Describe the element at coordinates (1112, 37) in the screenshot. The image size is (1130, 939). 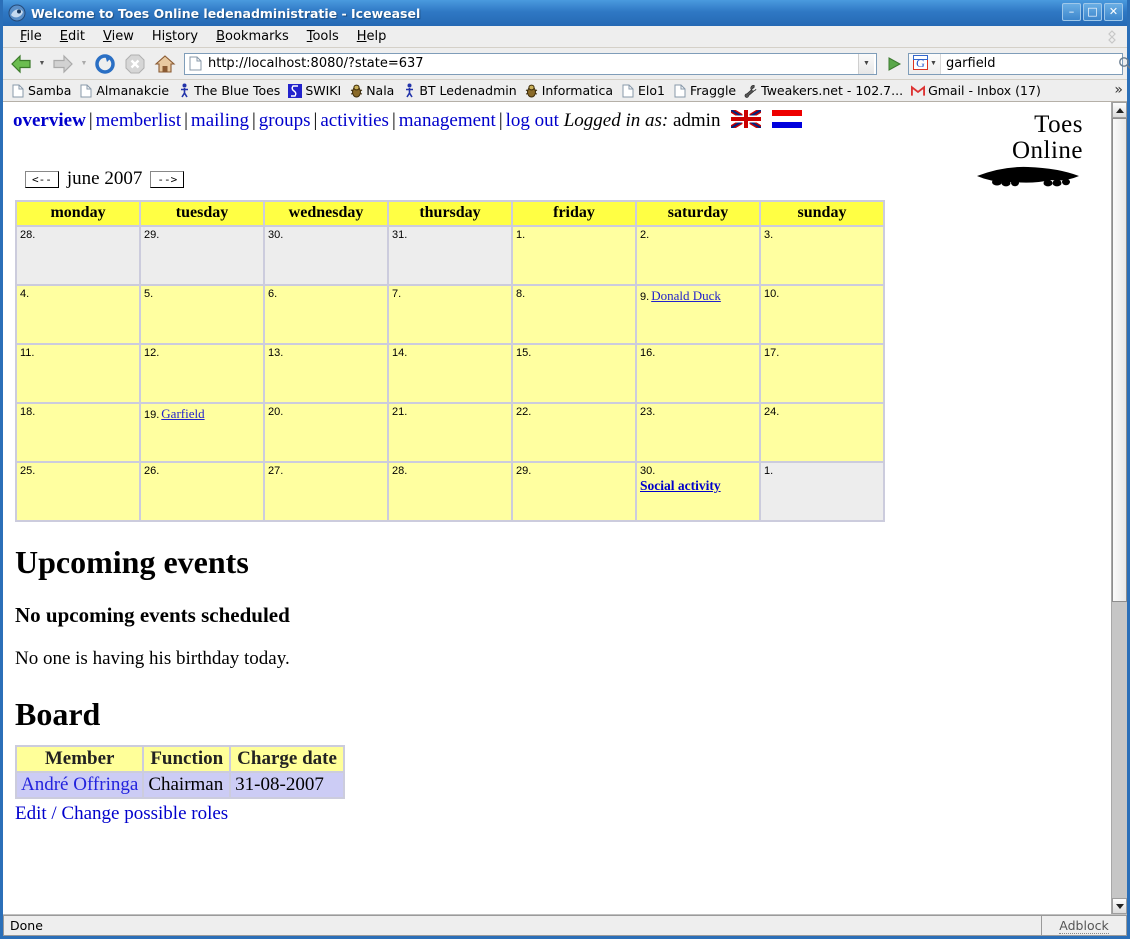
I see `customize-icon` at that location.